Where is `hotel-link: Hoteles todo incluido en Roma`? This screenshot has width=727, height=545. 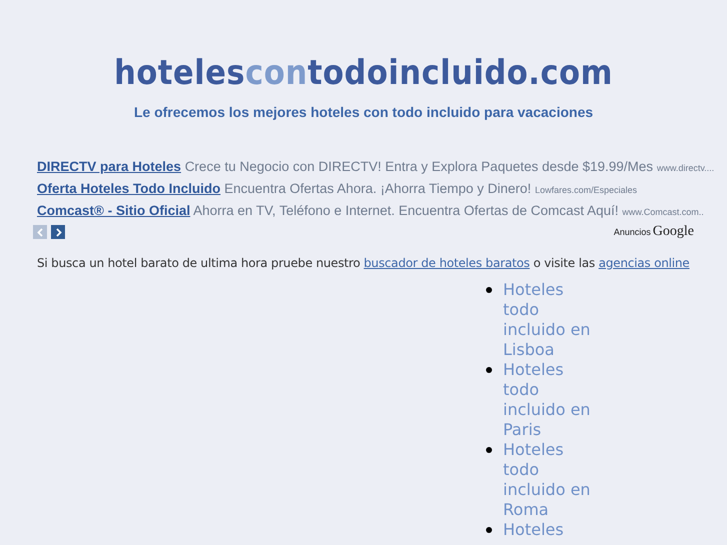 hotel-link: Hoteles todo incluido en Roma is located at coordinates (548, 480).